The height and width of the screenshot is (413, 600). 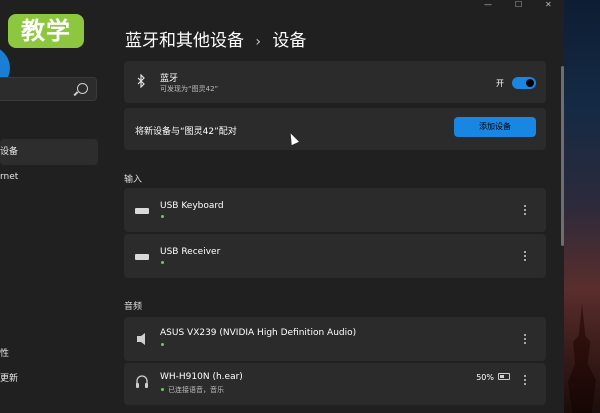 I want to click on section-audio-title: 音频, so click(x=133, y=307).